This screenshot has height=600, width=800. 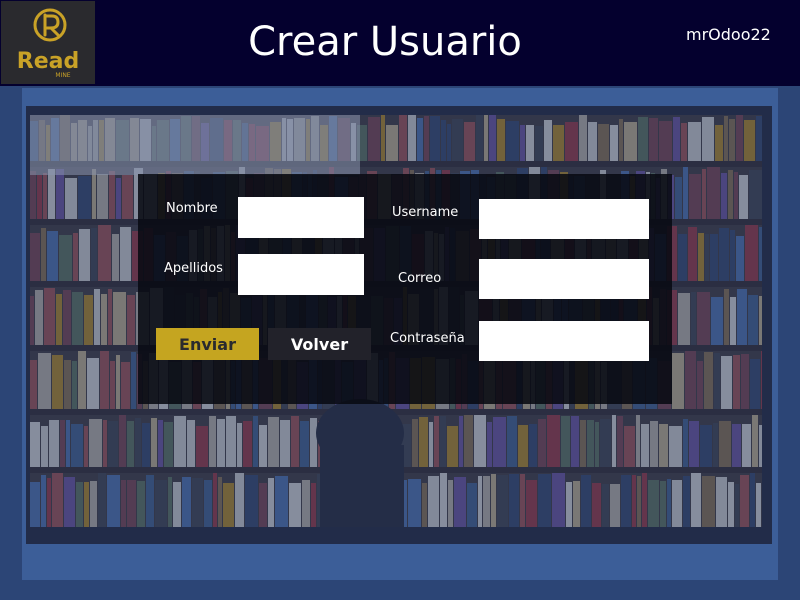 I want to click on current-username: mrOdoo22, so click(x=728, y=35).